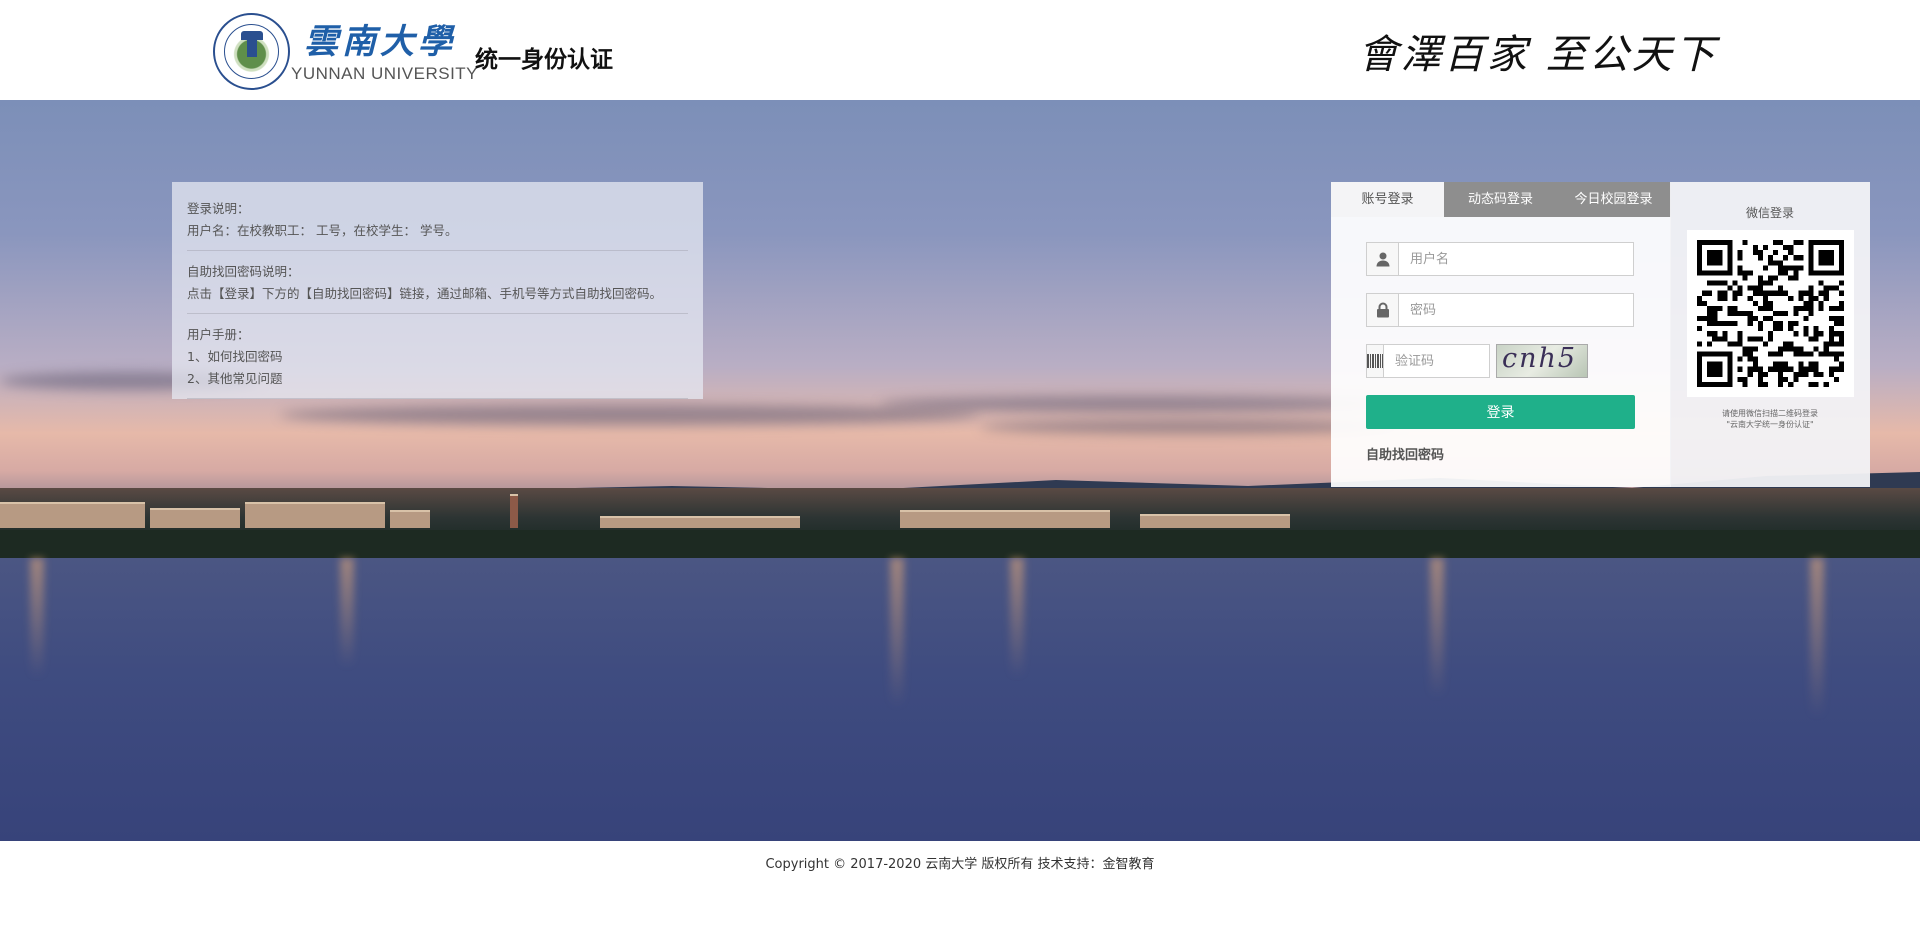 The height and width of the screenshot is (926, 1920). Describe the element at coordinates (385, 73) in the screenshot. I see `logo-english-name: YUNNAN UNIVERSITY` at that location.